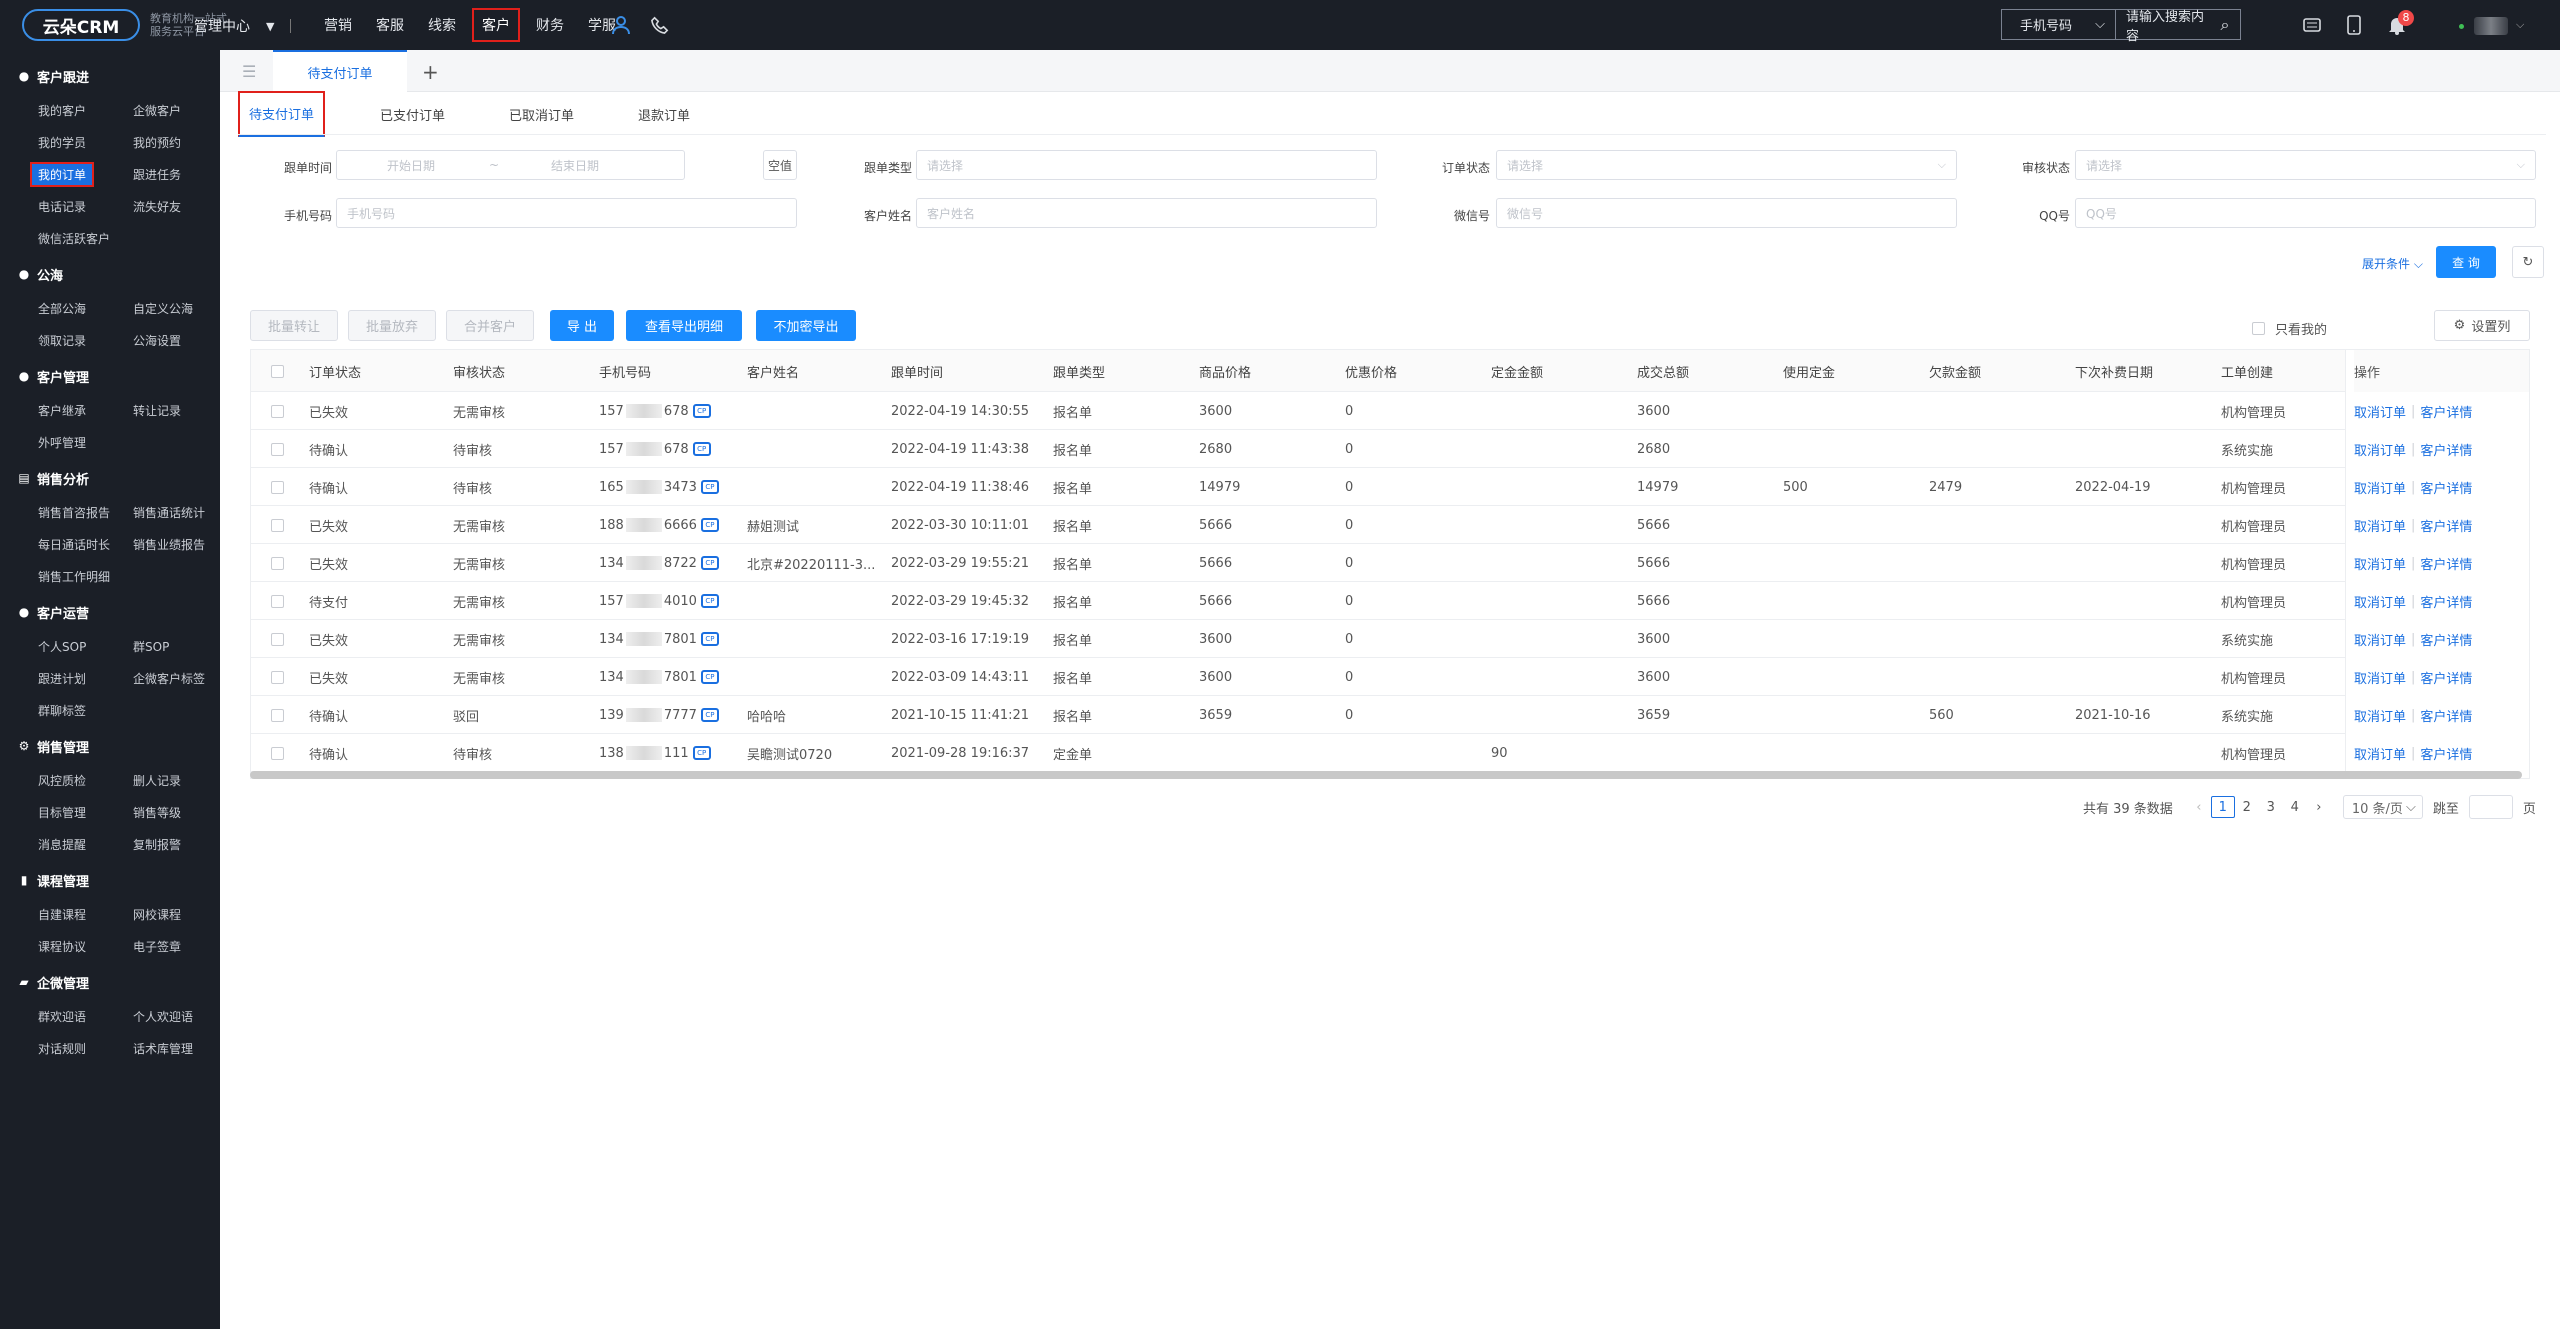 This screenshot has height=1329, width=2560. I want to click on sidebar-item: 销售通话统计, so click(180, 512).